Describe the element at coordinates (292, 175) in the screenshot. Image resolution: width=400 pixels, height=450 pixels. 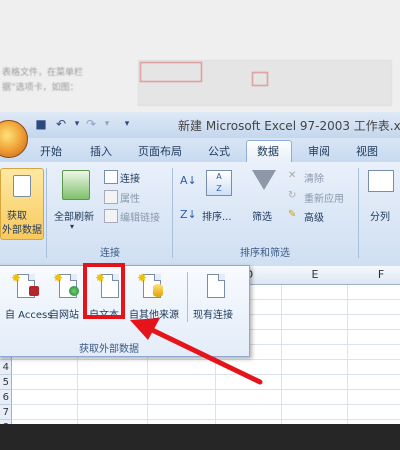
I see `clear-icon: ✕` at that location.